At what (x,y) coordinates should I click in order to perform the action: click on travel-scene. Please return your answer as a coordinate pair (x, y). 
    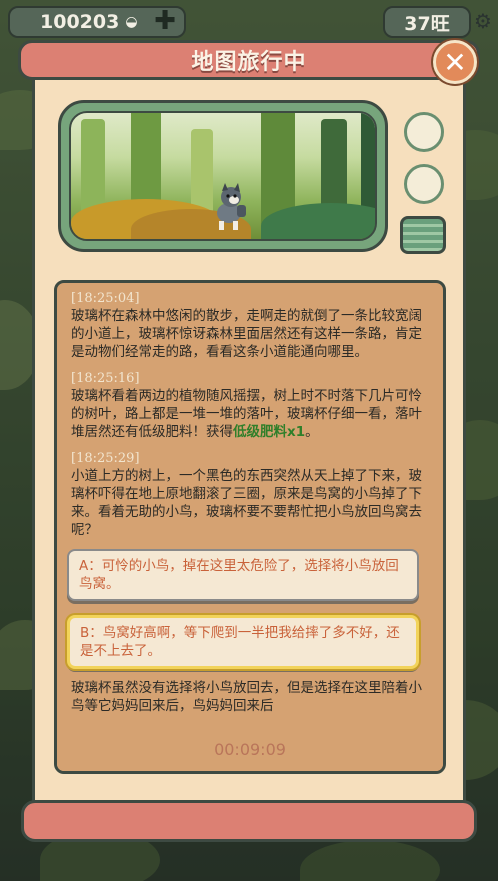
    Looking at the image, I should click on (223, 176).